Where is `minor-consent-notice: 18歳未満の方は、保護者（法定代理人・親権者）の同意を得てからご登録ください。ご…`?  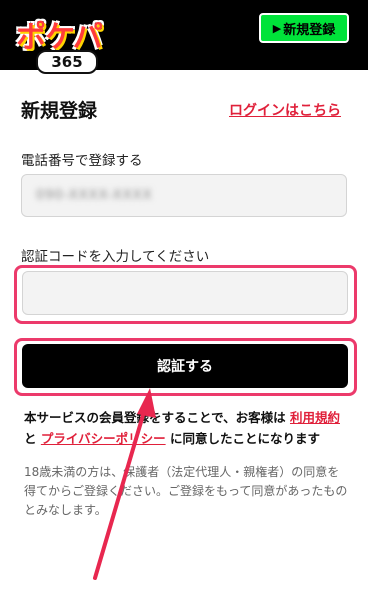
minor-consent-notice: 18歳未満の方は、保護者（法定代理人・親権者）の同意を得てからご登録ください。ご… is located at coordinates (186, 491).